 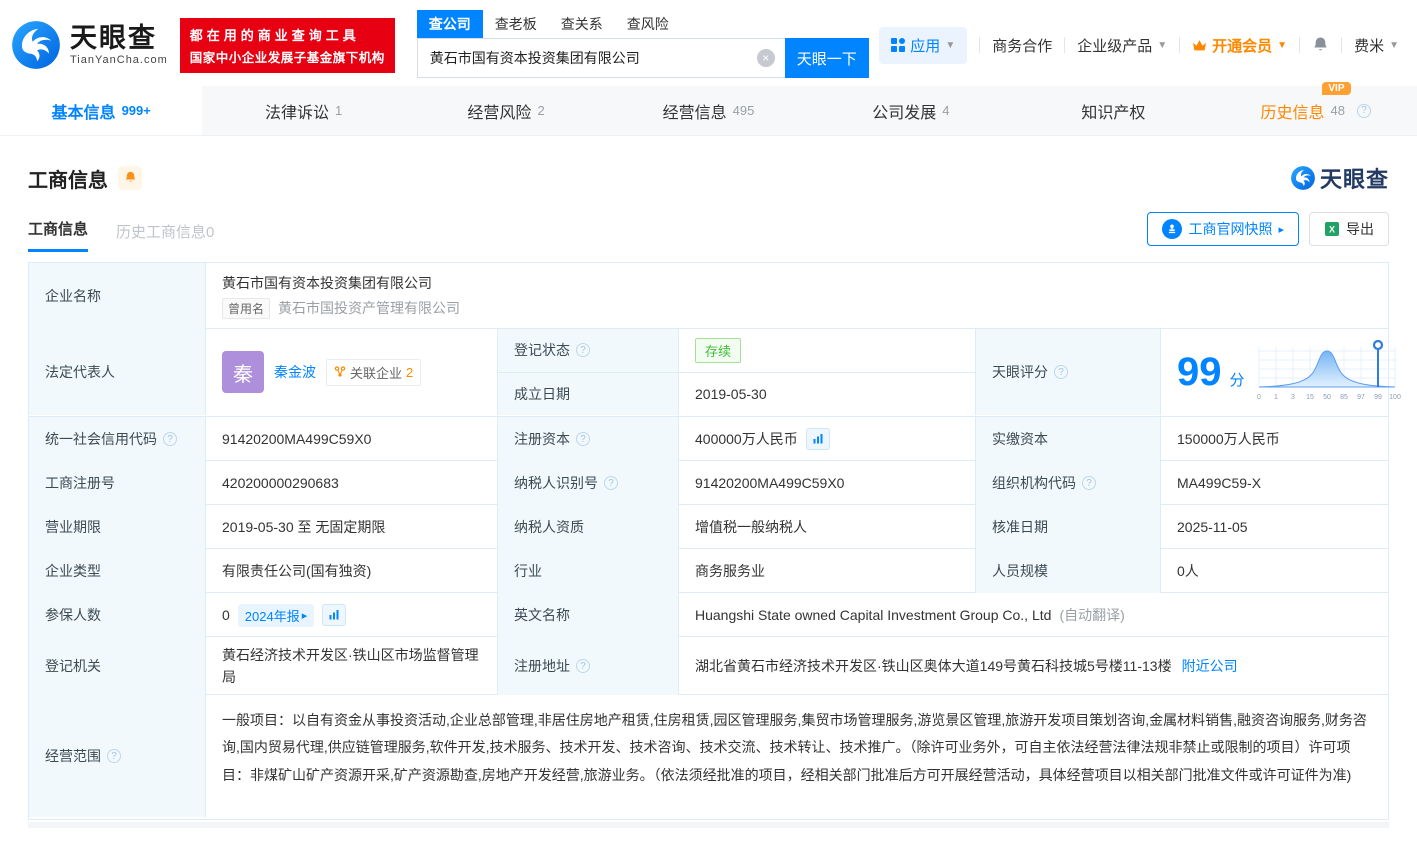 I want to click on tab-legal-litigation: 法律诉讼 1, so click(x=303, y=110).